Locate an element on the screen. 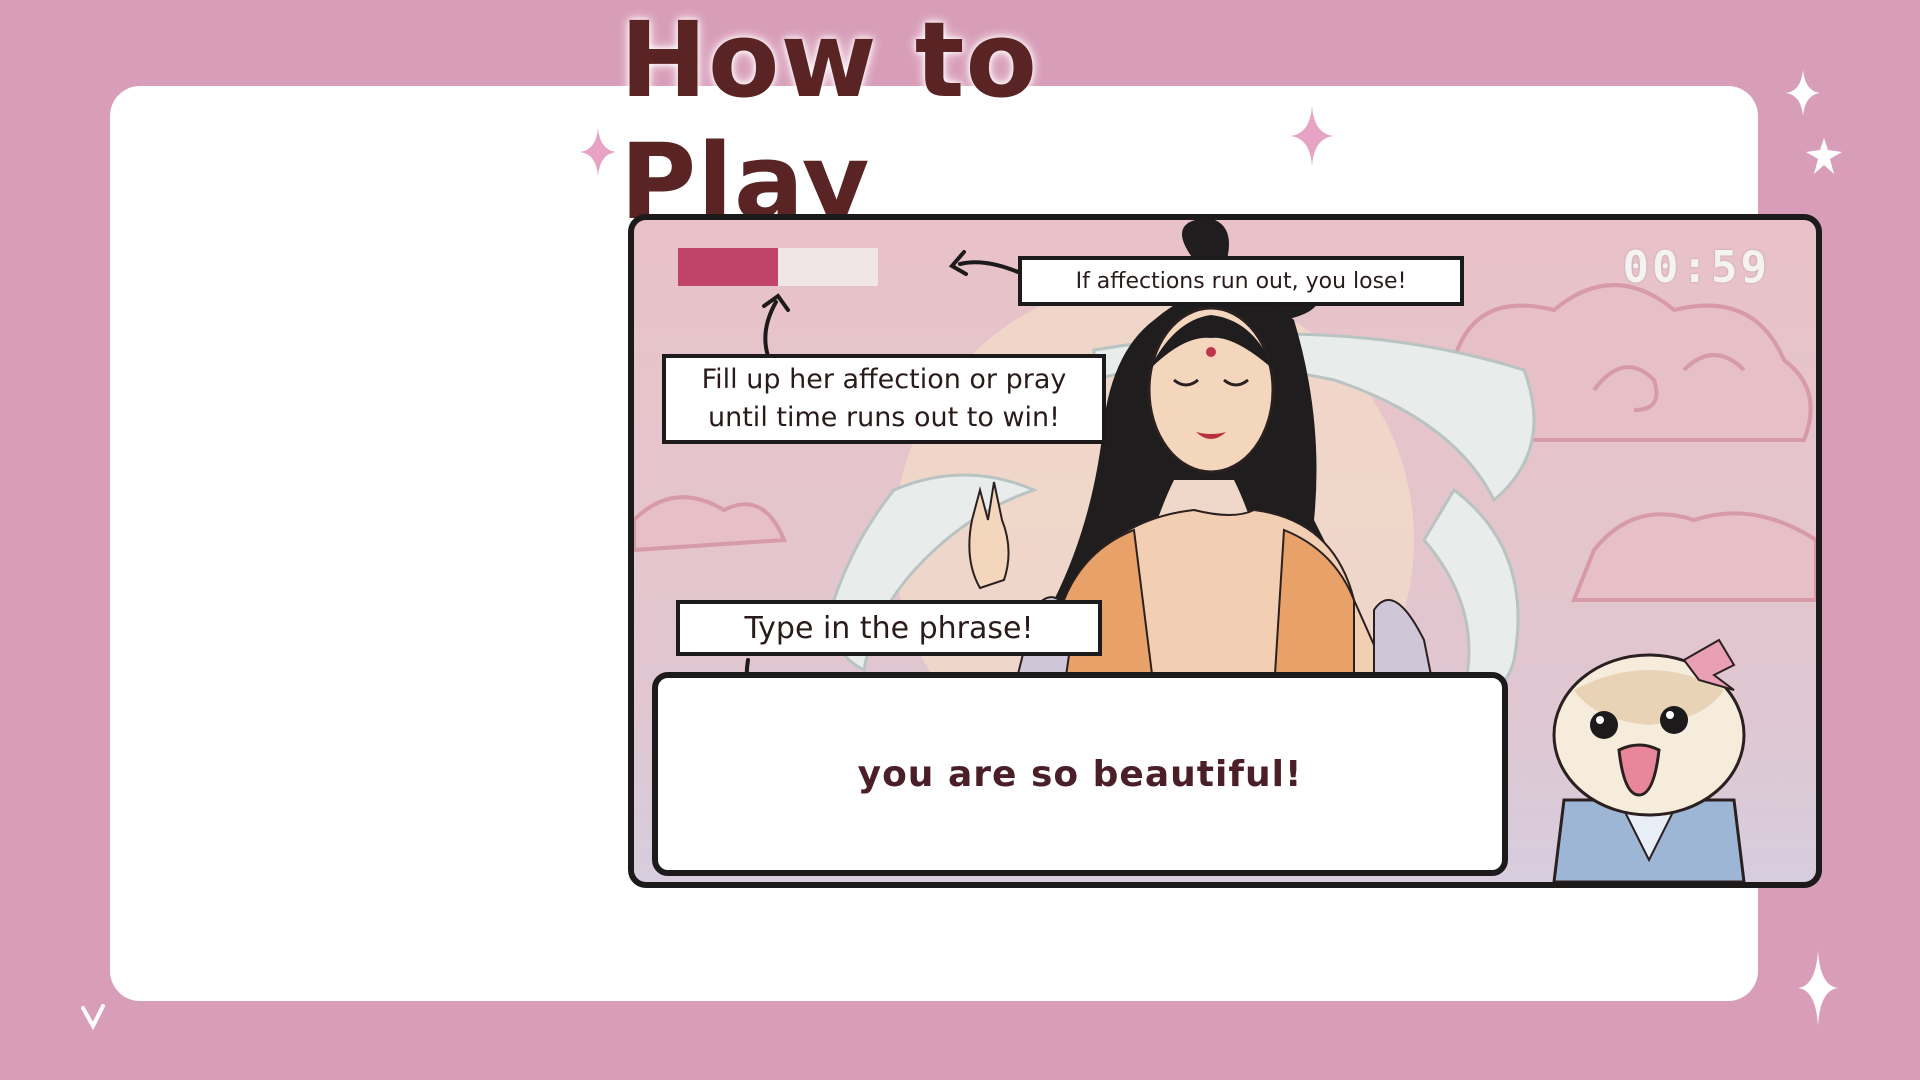 The image size is (1920, 1080). page-title: How to Play is located at coordinates (829, 121).